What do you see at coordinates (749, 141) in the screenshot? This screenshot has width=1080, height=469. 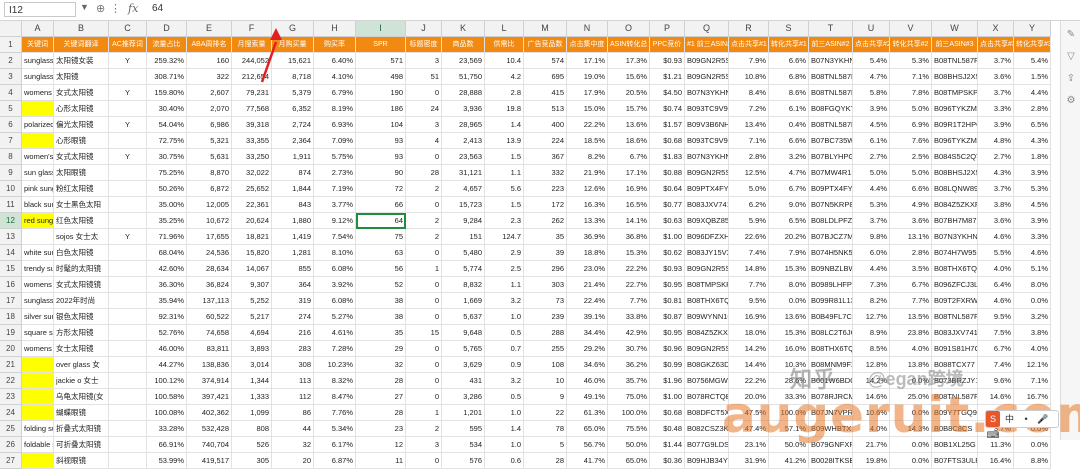 I see `table-cell: 7.1%` at bounding box center [749, 141].